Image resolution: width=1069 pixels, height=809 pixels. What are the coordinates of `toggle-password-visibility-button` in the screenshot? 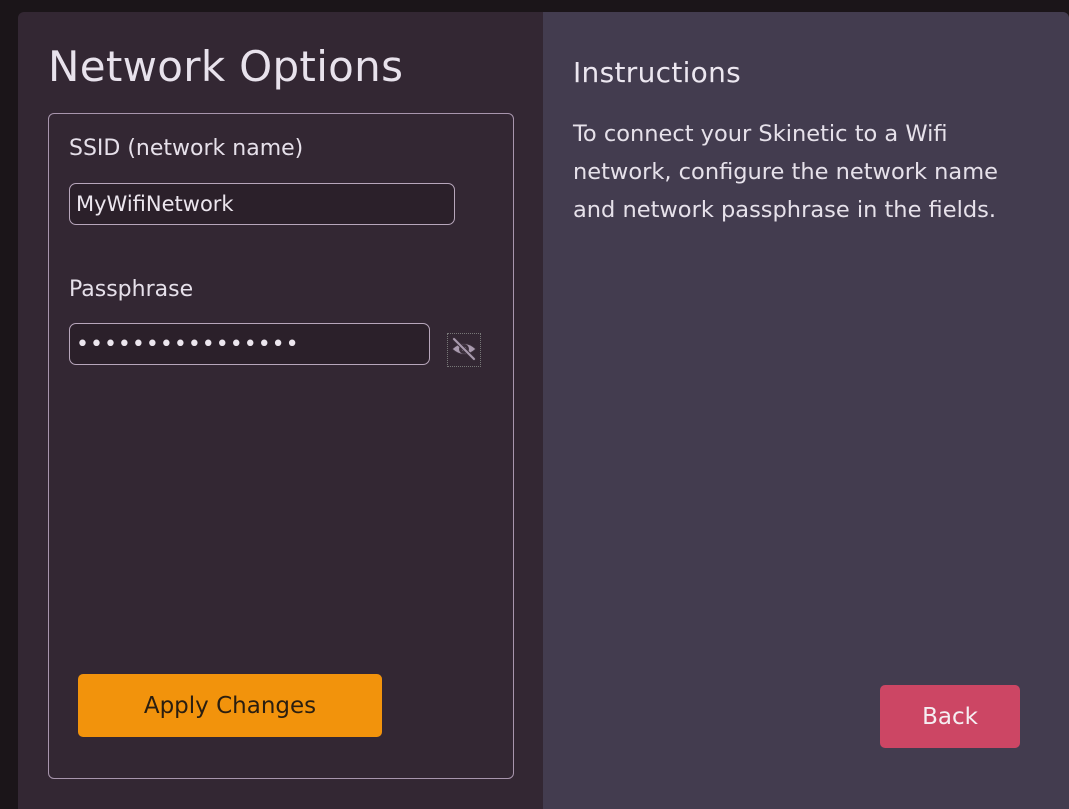 It's located at (464, 350).